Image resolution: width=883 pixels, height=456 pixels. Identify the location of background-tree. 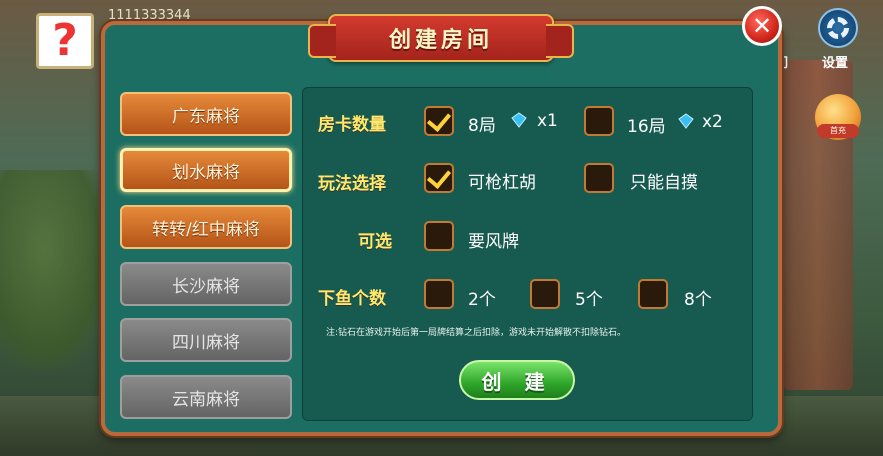
(55, 270).